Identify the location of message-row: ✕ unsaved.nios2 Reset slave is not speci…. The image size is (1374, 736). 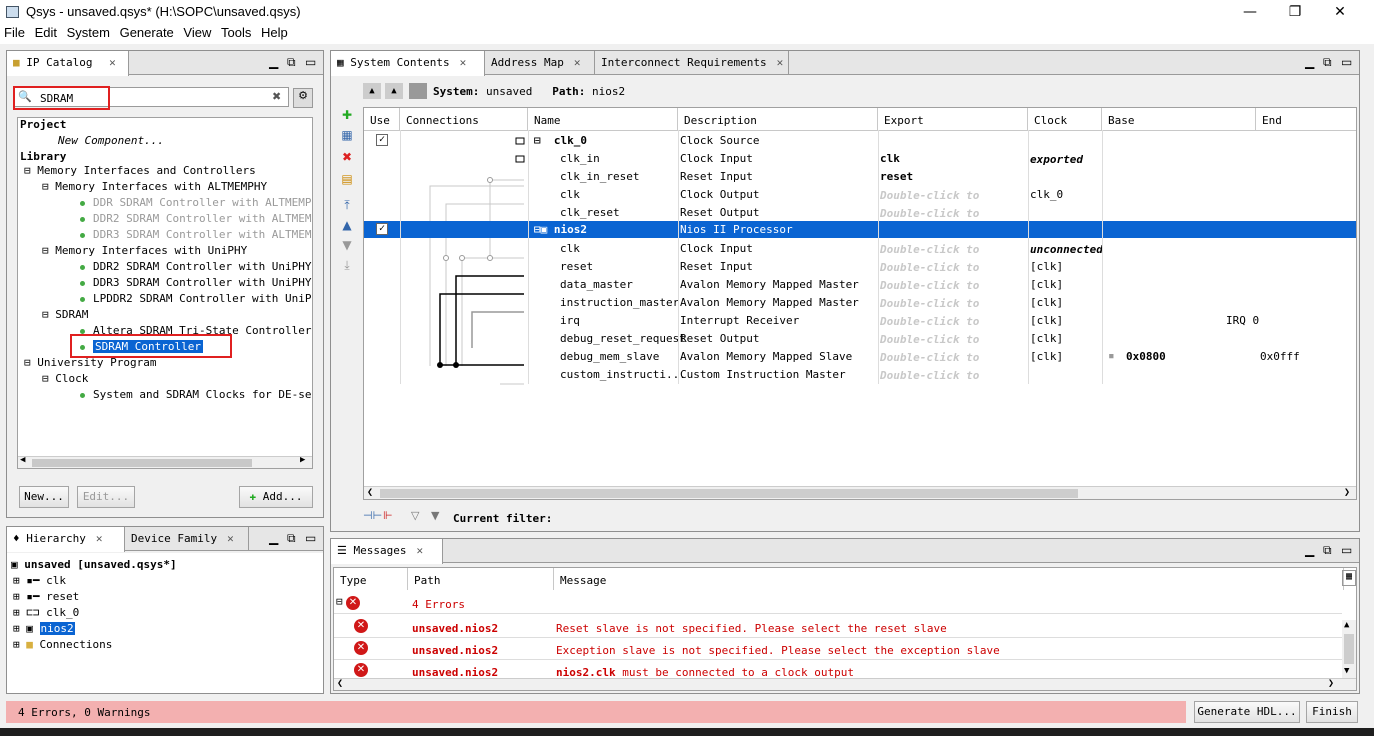
(838, 627).